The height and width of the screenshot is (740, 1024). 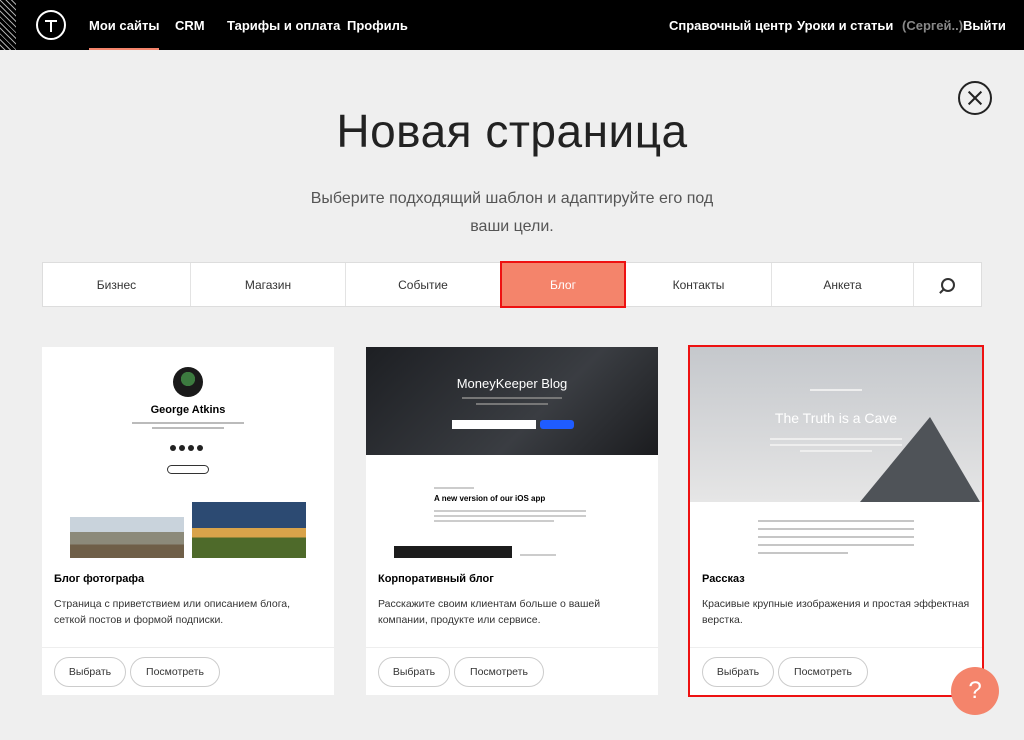 I want to click on preview-hero, so click(x=512, y=401).